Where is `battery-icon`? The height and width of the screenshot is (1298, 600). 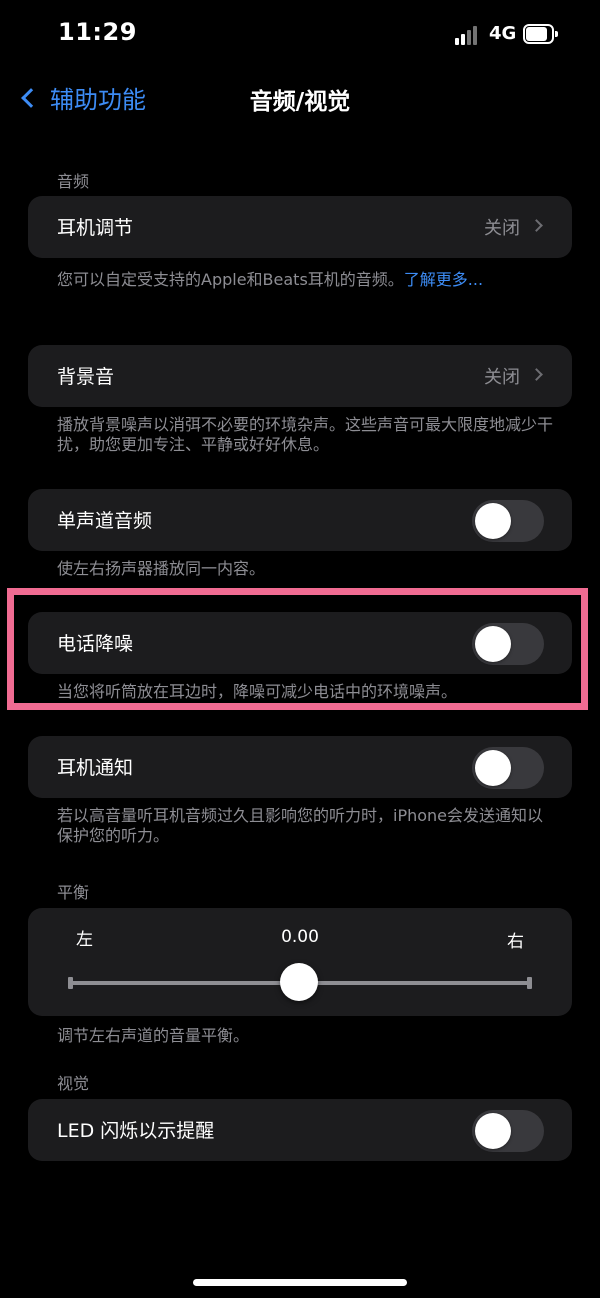
battery-icon is located at coordinates (540, 34).